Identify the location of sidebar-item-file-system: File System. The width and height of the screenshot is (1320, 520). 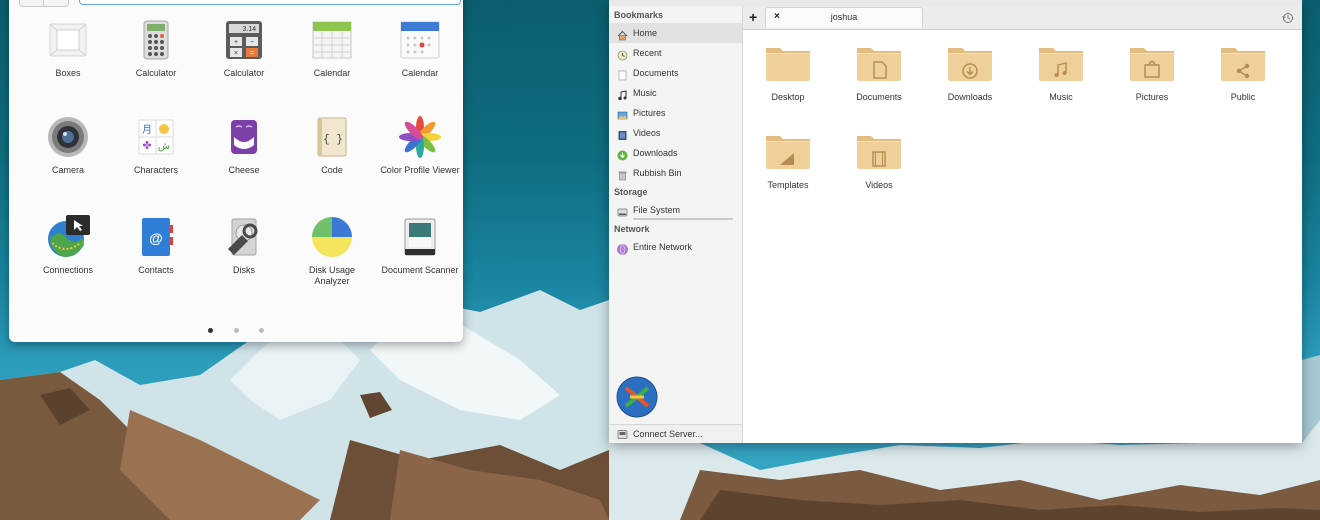
(675, 210).